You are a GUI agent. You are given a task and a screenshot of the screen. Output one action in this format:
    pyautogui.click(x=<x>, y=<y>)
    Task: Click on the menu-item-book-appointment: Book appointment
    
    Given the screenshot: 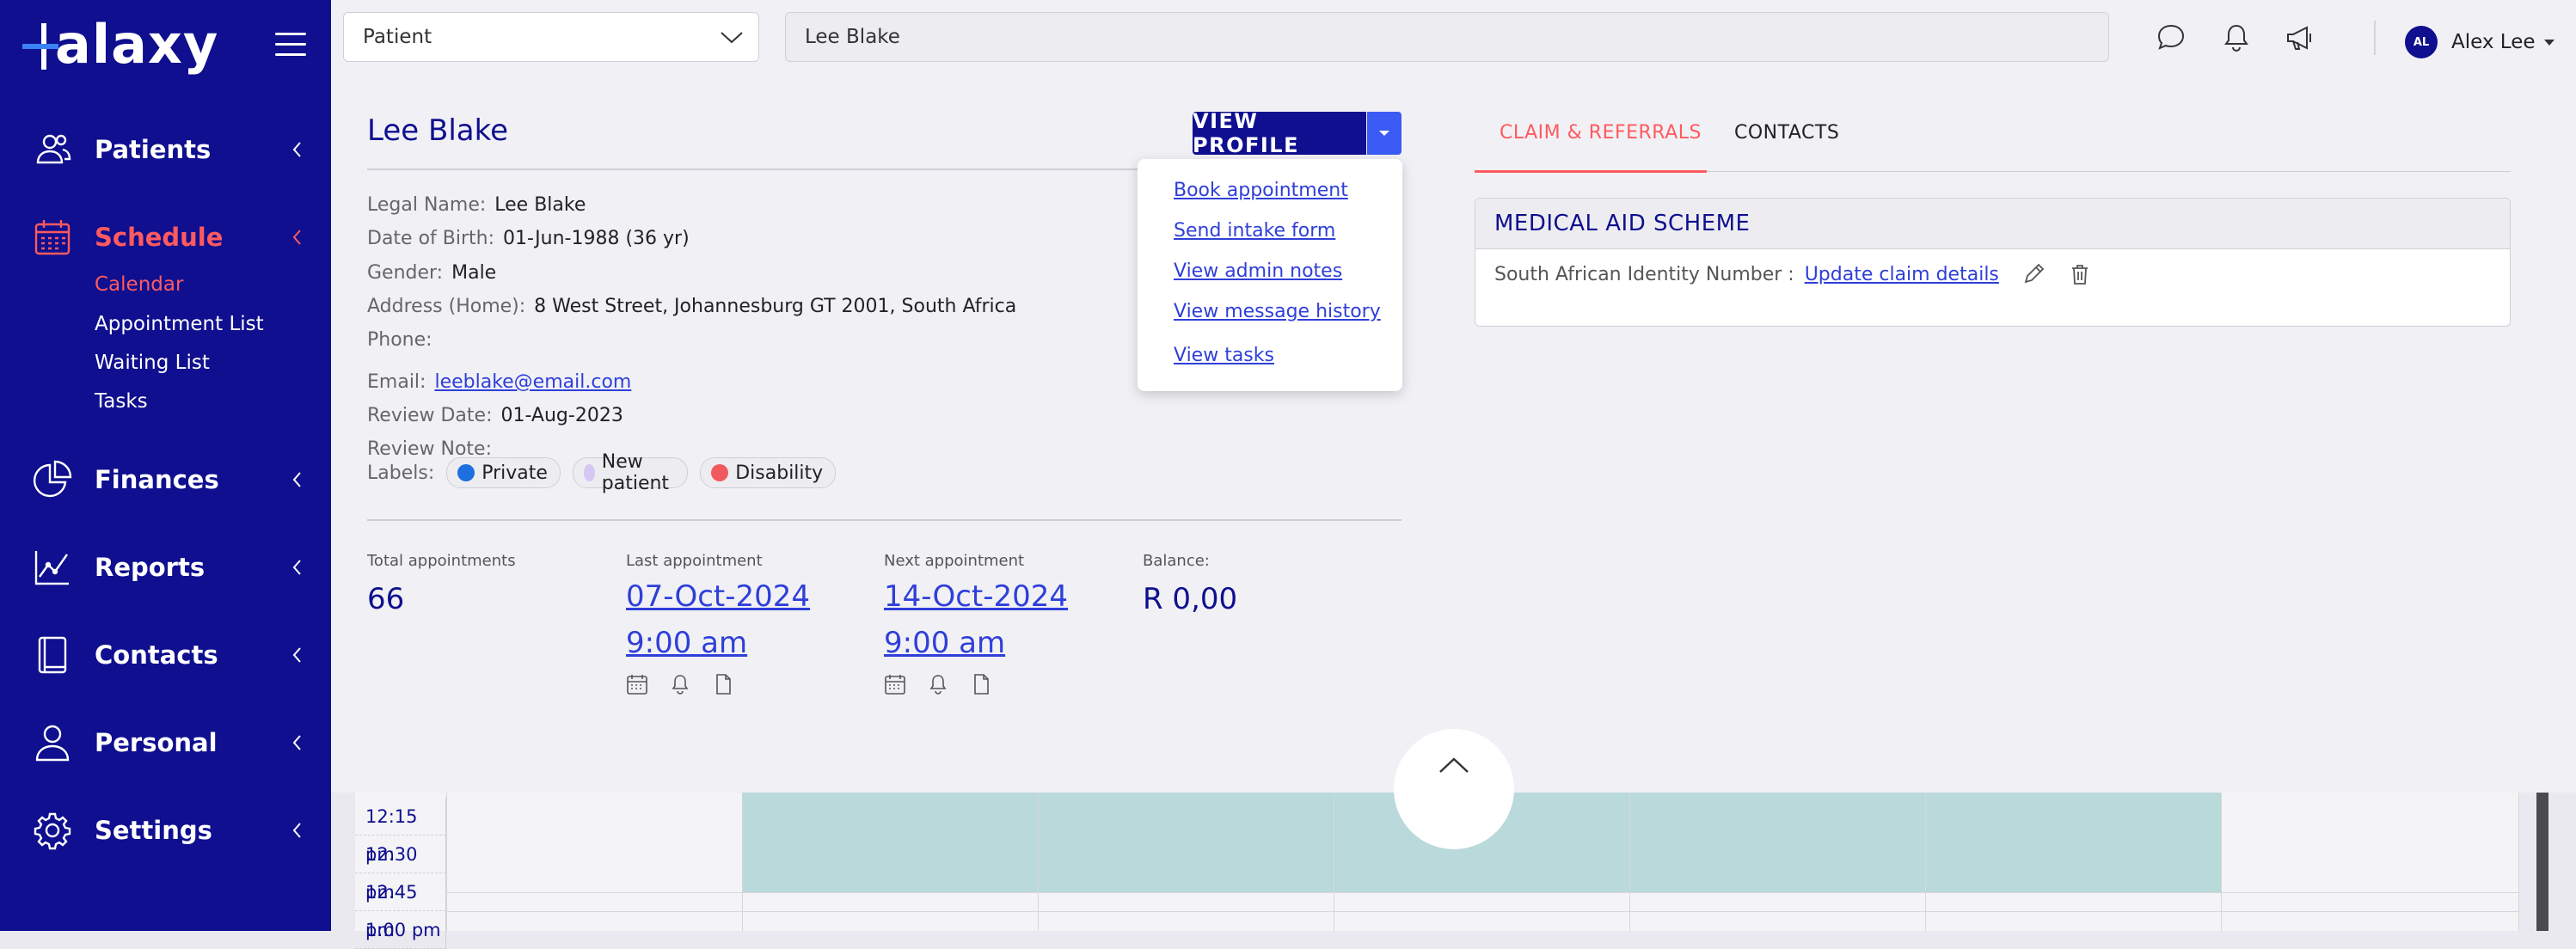 What is the action you would take?
    pyautogui.click(x=1261, y=190)
    